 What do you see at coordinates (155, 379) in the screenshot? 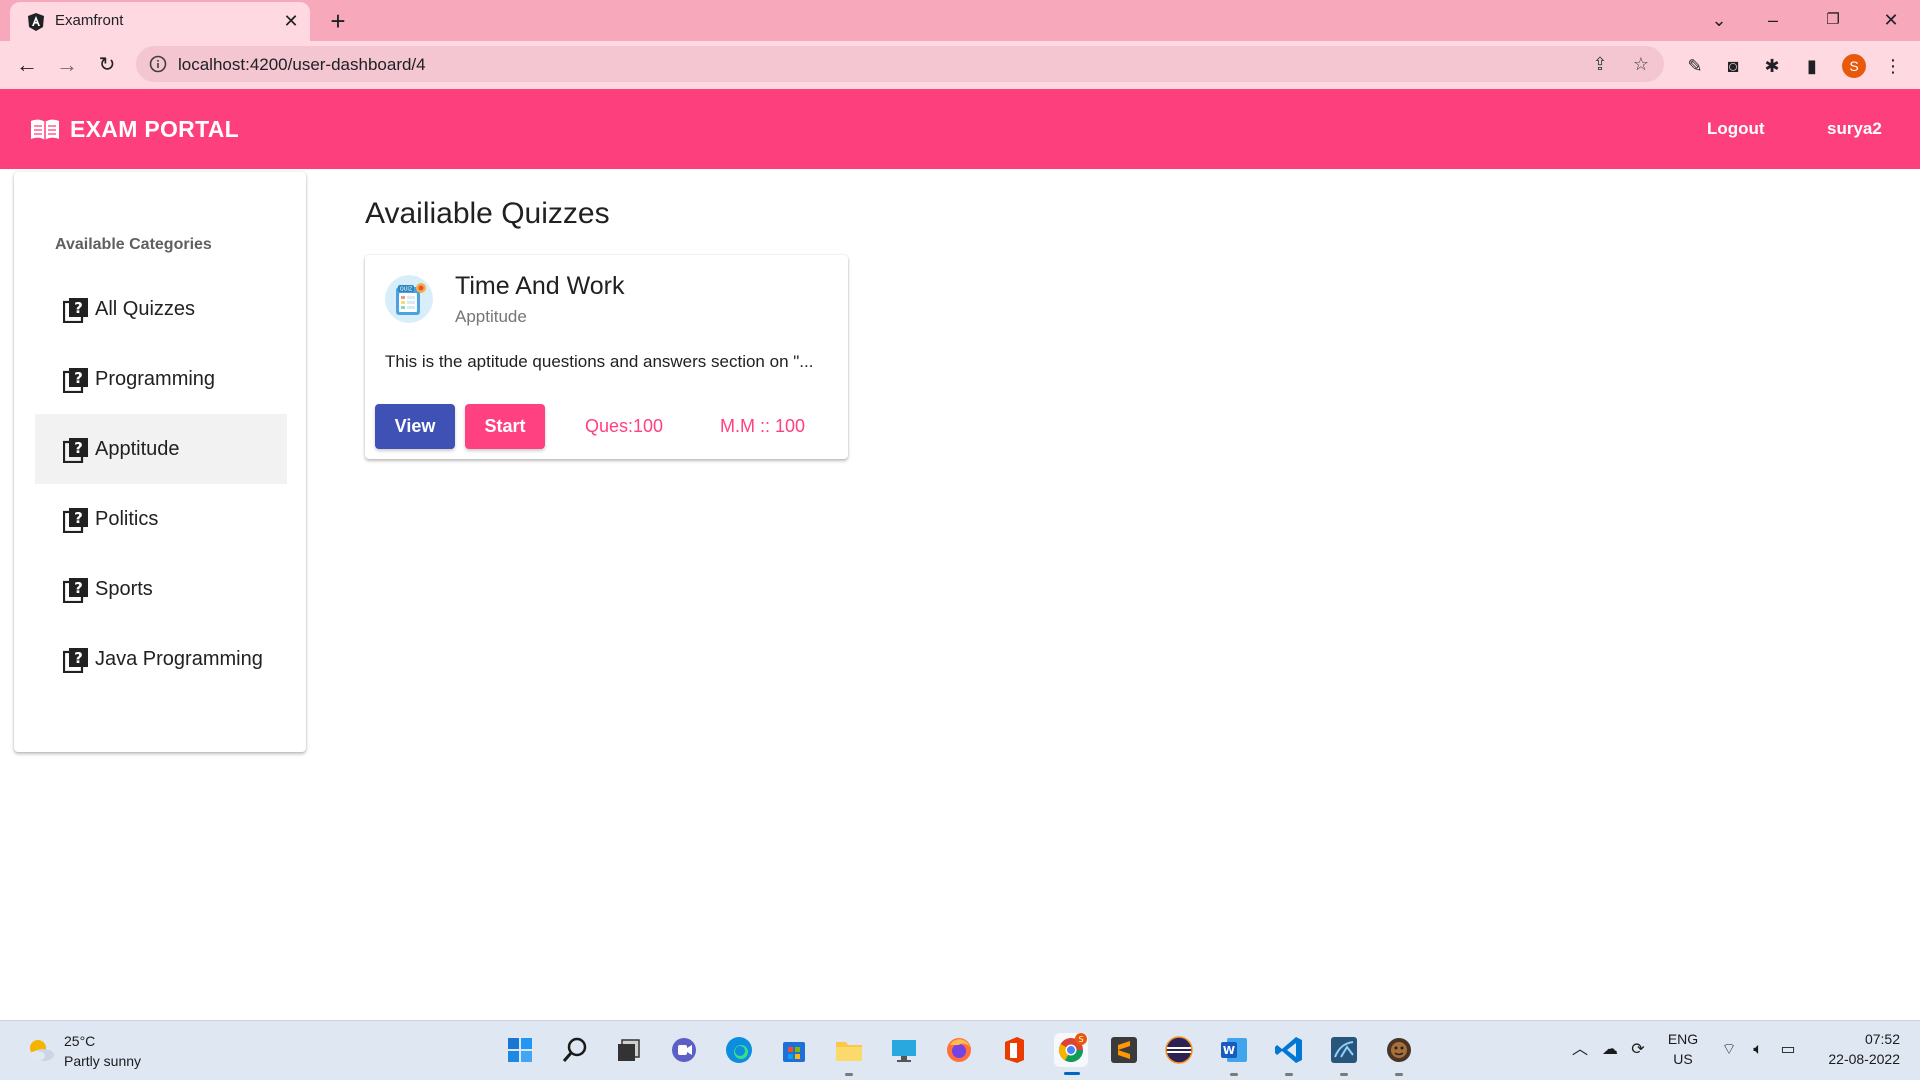
I see `sidebar-item-label: Programming` at bounding box center [155, 379].